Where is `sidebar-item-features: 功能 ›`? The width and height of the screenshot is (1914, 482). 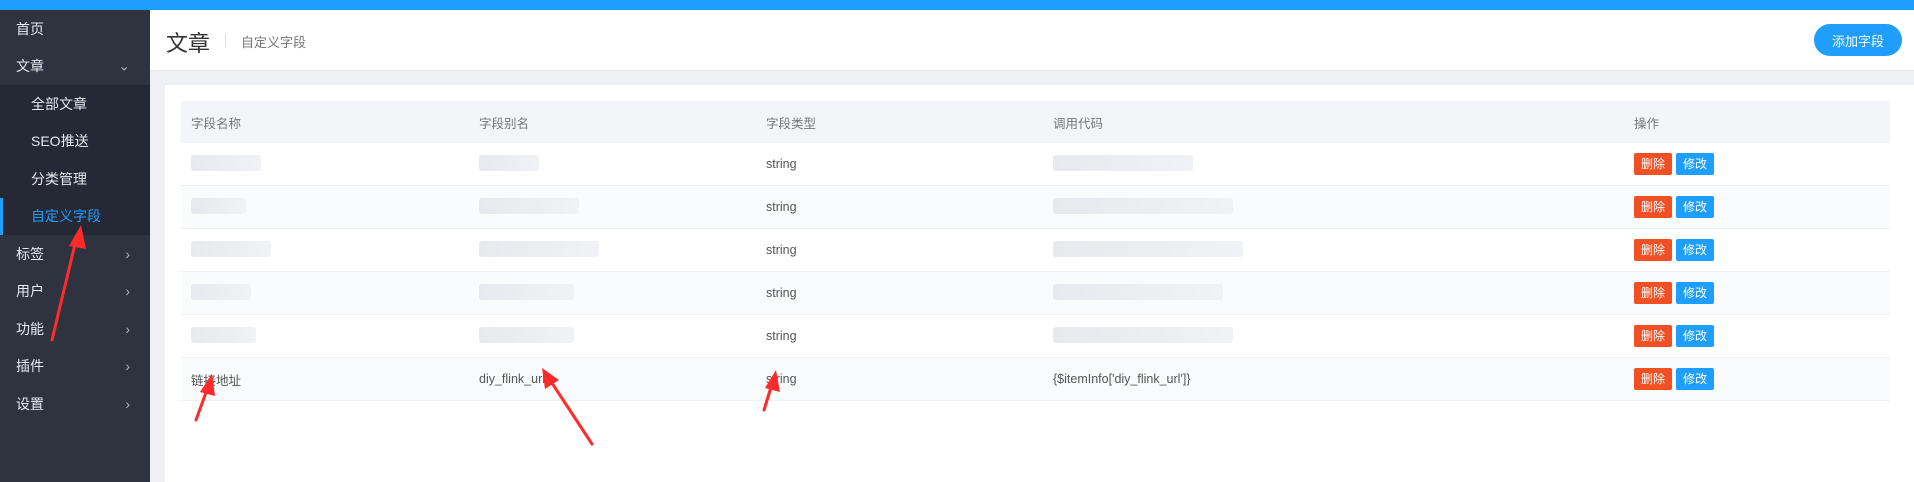
sidebar-item-features: 功能 › is located at coordinates (75, 329).